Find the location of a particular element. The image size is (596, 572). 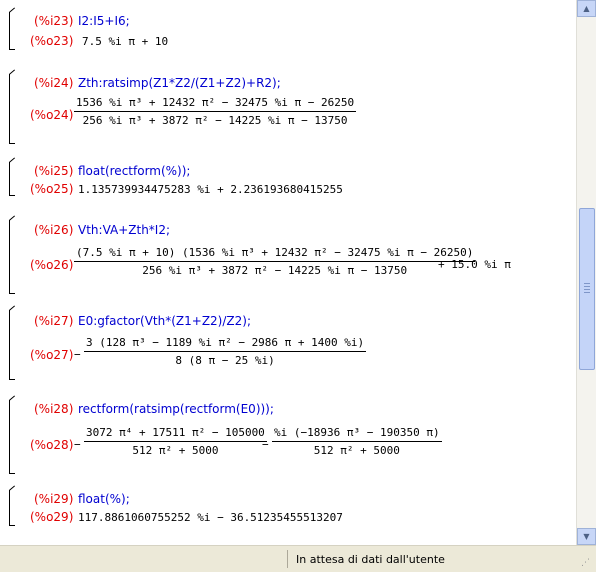

output-label: (%o24) is located at coordinates (52, 115).